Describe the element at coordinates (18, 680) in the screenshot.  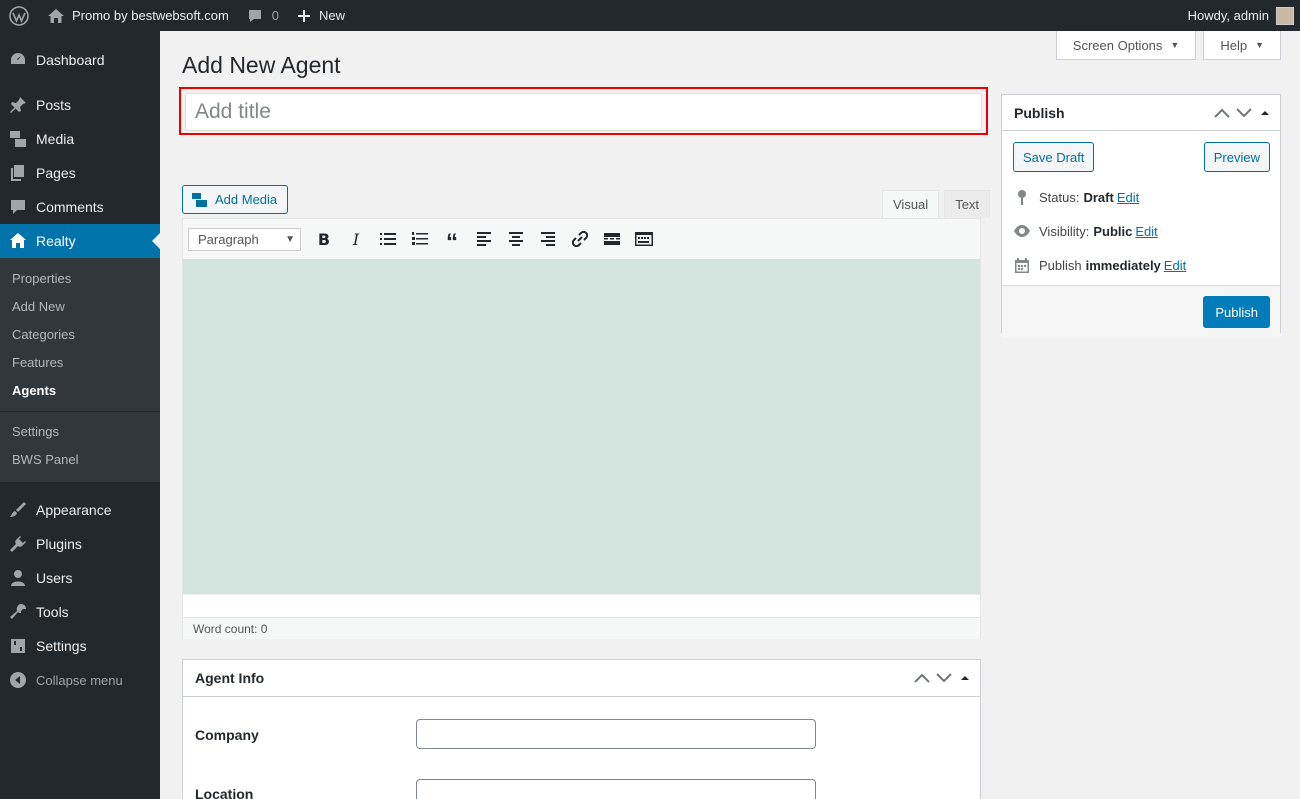
I see `collapse-arrow-icon` at that location.